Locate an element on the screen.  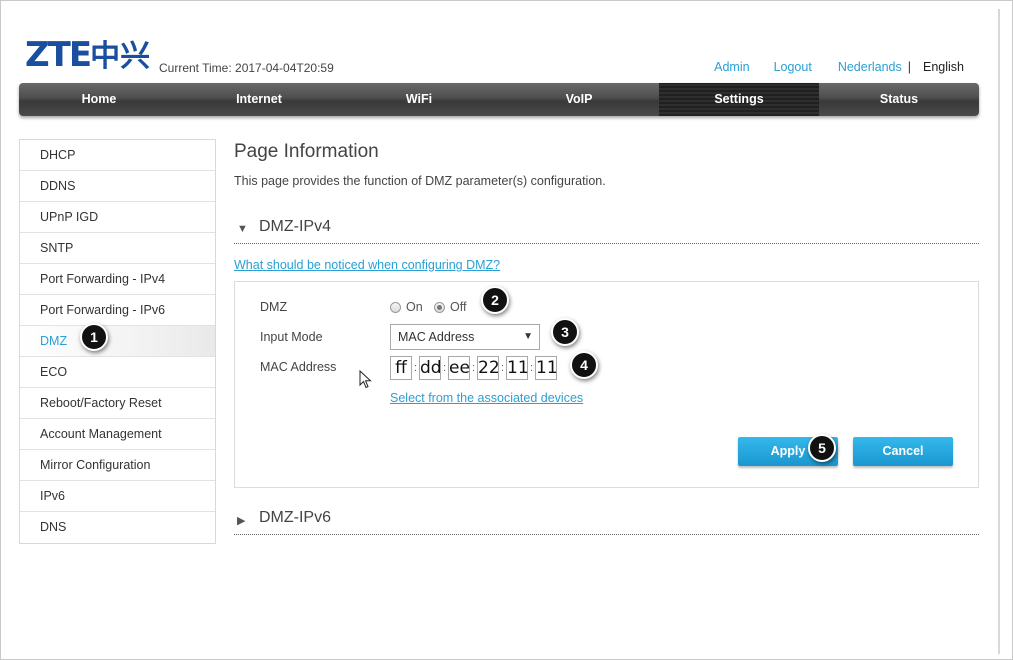
sidebar-item-ddns: DDNS is located at coordinates (117, 186).